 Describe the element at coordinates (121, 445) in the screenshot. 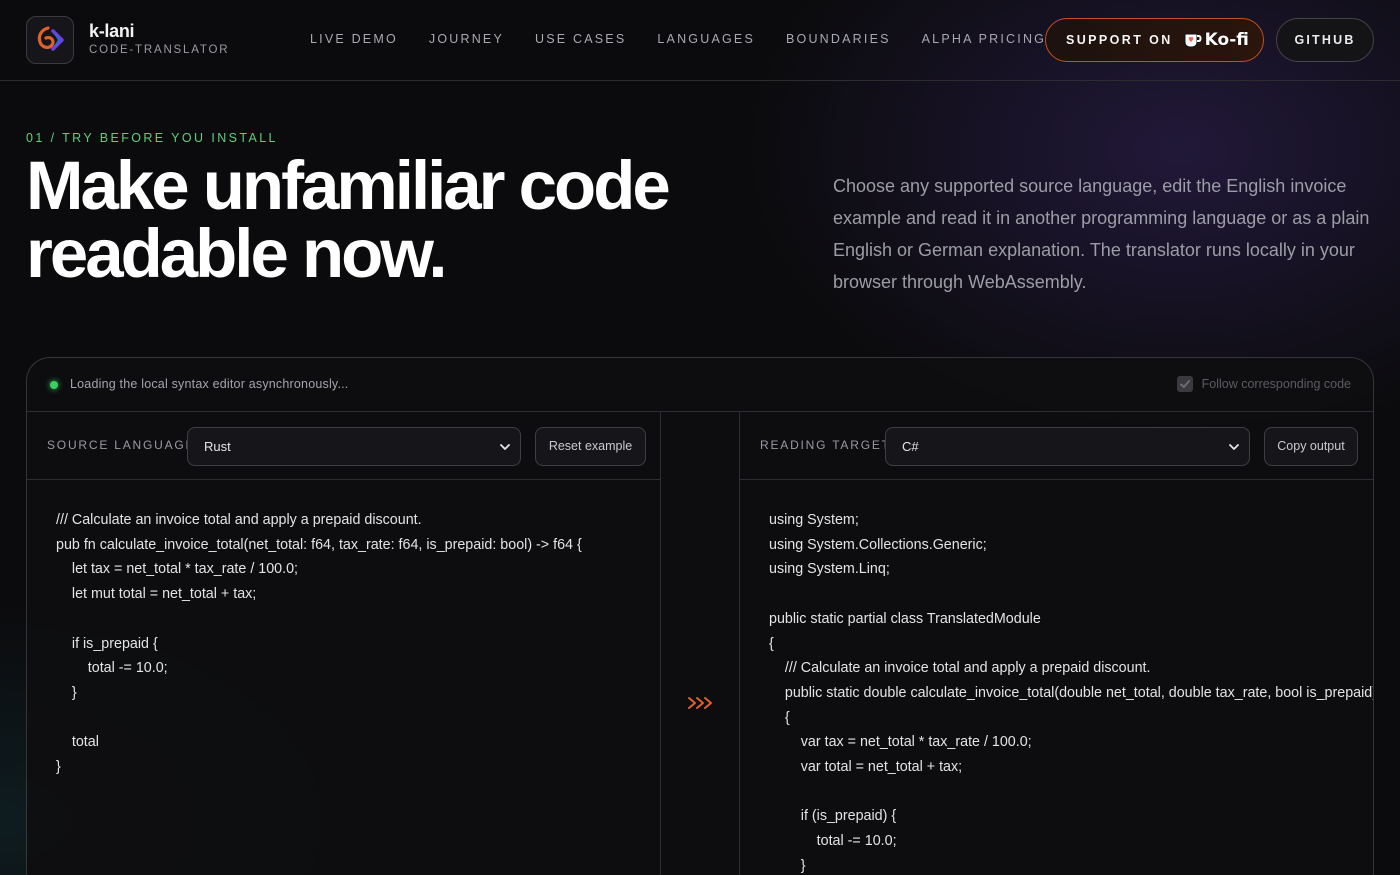

I see `source-language-label: SOURCE LANGUAGE` at that location.